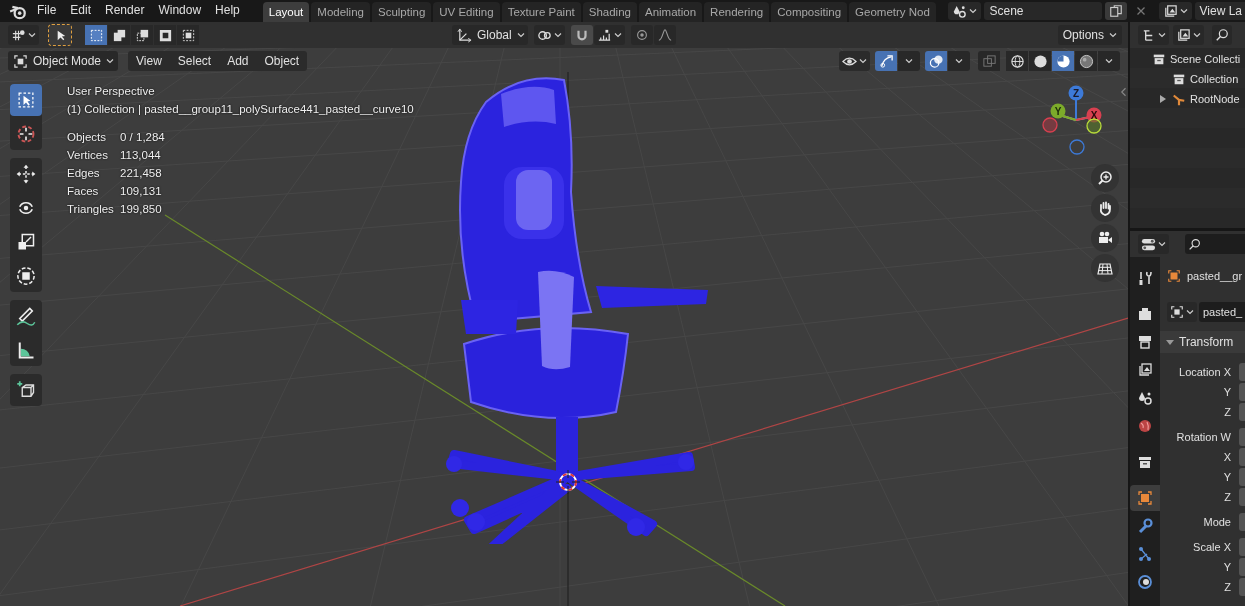 Image resolution: width=1245 pixels, height=606 pixels. I want to click on gizmo-toggle, so click(886, 61).